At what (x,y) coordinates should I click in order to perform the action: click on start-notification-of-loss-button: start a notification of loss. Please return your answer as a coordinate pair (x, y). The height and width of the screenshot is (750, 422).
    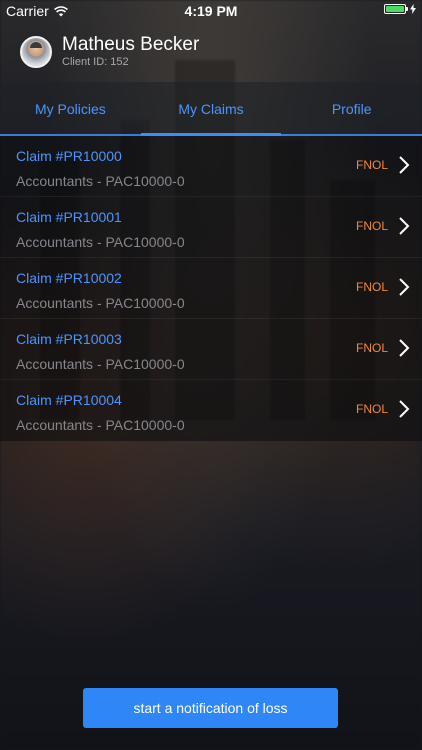
    Looking at the image, I should click on (210, 708).